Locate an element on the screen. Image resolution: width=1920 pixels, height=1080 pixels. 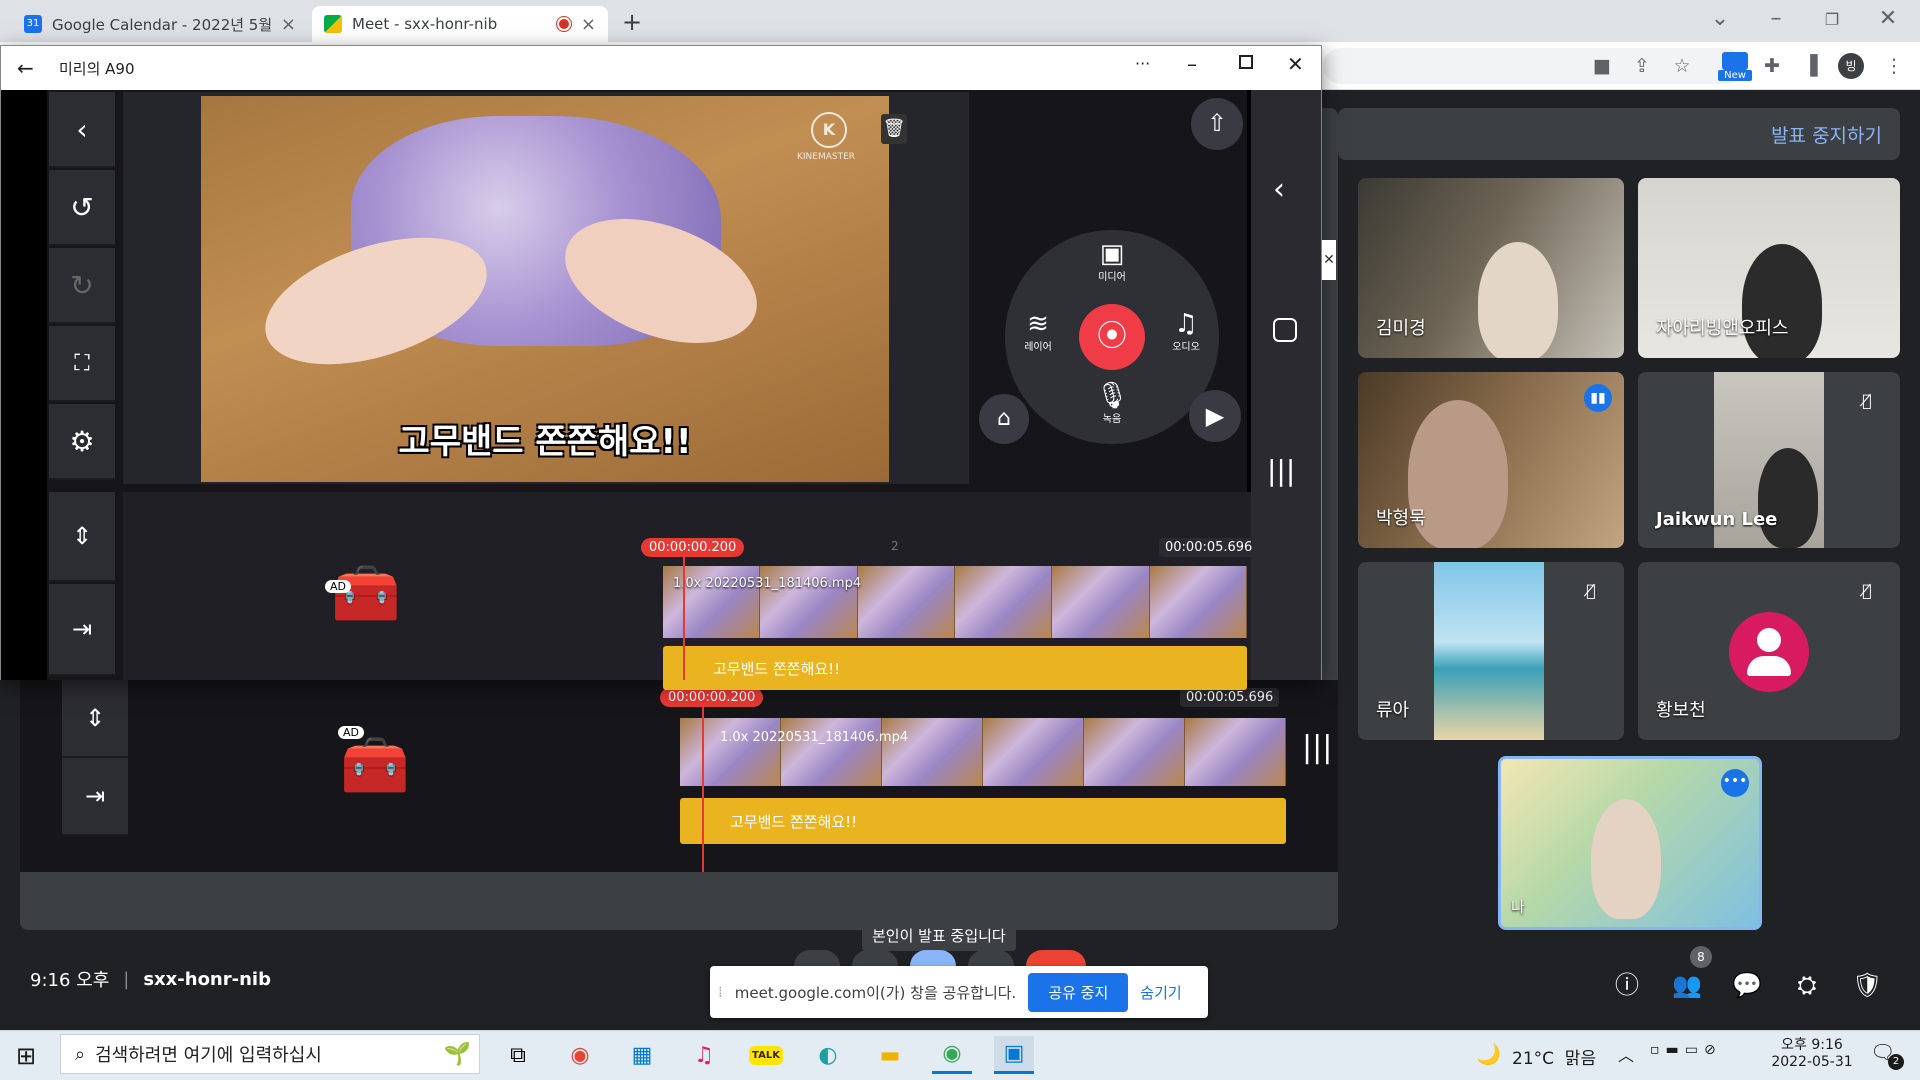
drag-handle-icon: ⁞ is located at coordinates (720, 992).